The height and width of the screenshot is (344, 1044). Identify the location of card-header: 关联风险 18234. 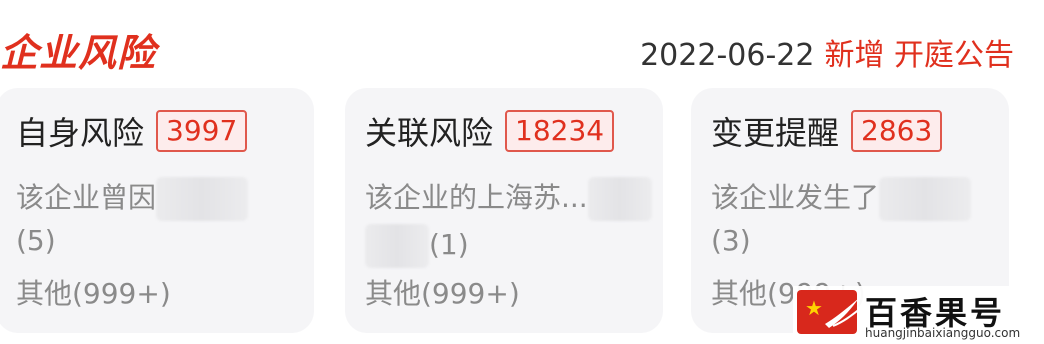
(490, 132).